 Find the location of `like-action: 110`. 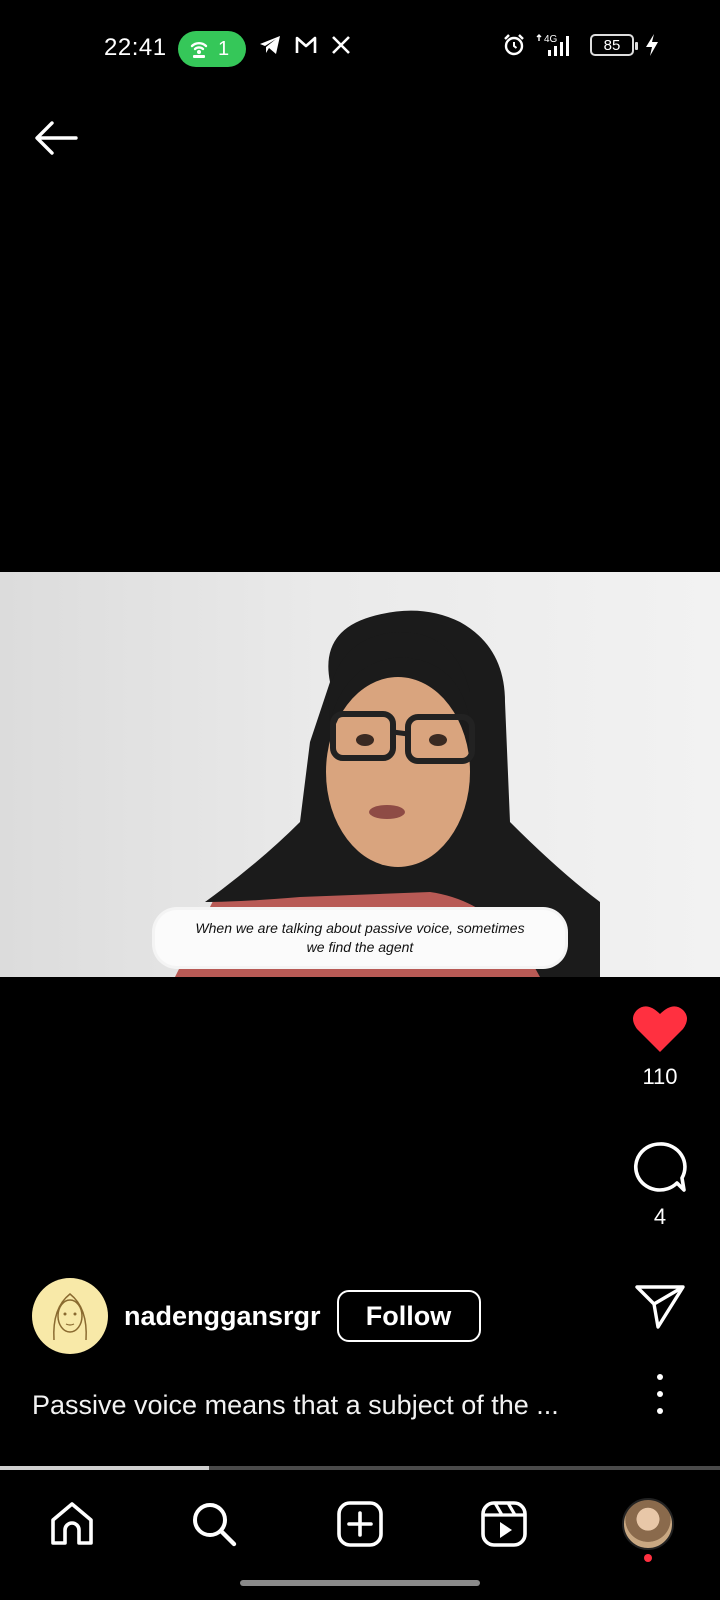

like-action: 110 is located at coordinates (660, 1047).